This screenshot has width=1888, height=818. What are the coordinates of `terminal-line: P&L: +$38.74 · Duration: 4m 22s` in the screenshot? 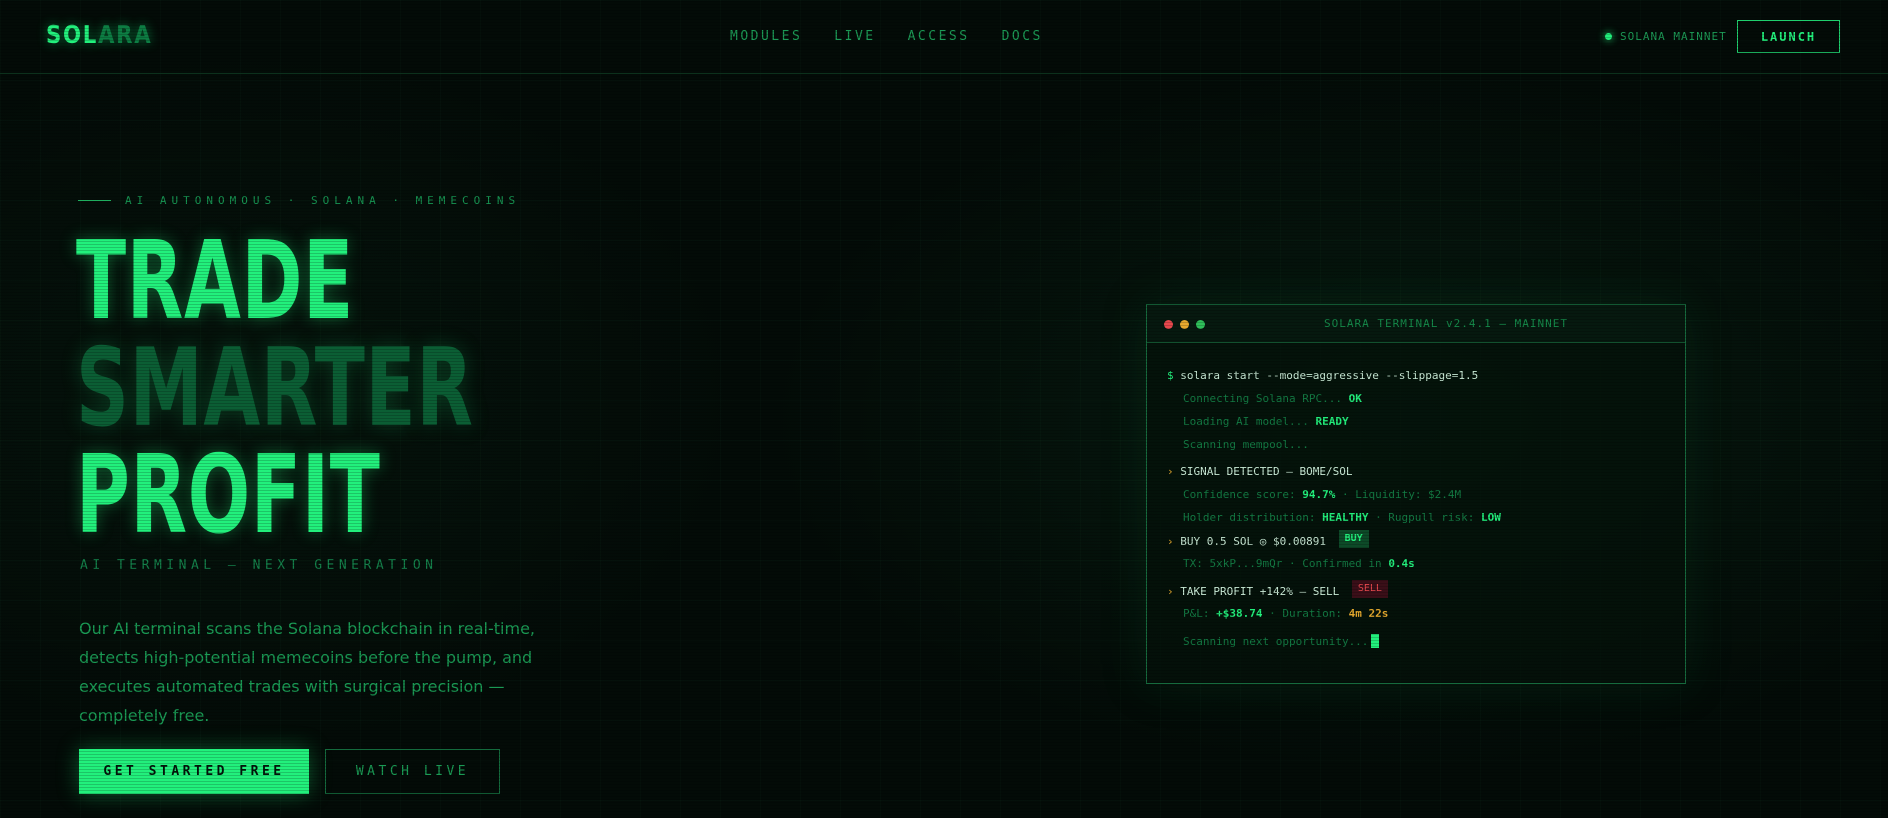 It's located at (1419, 618).